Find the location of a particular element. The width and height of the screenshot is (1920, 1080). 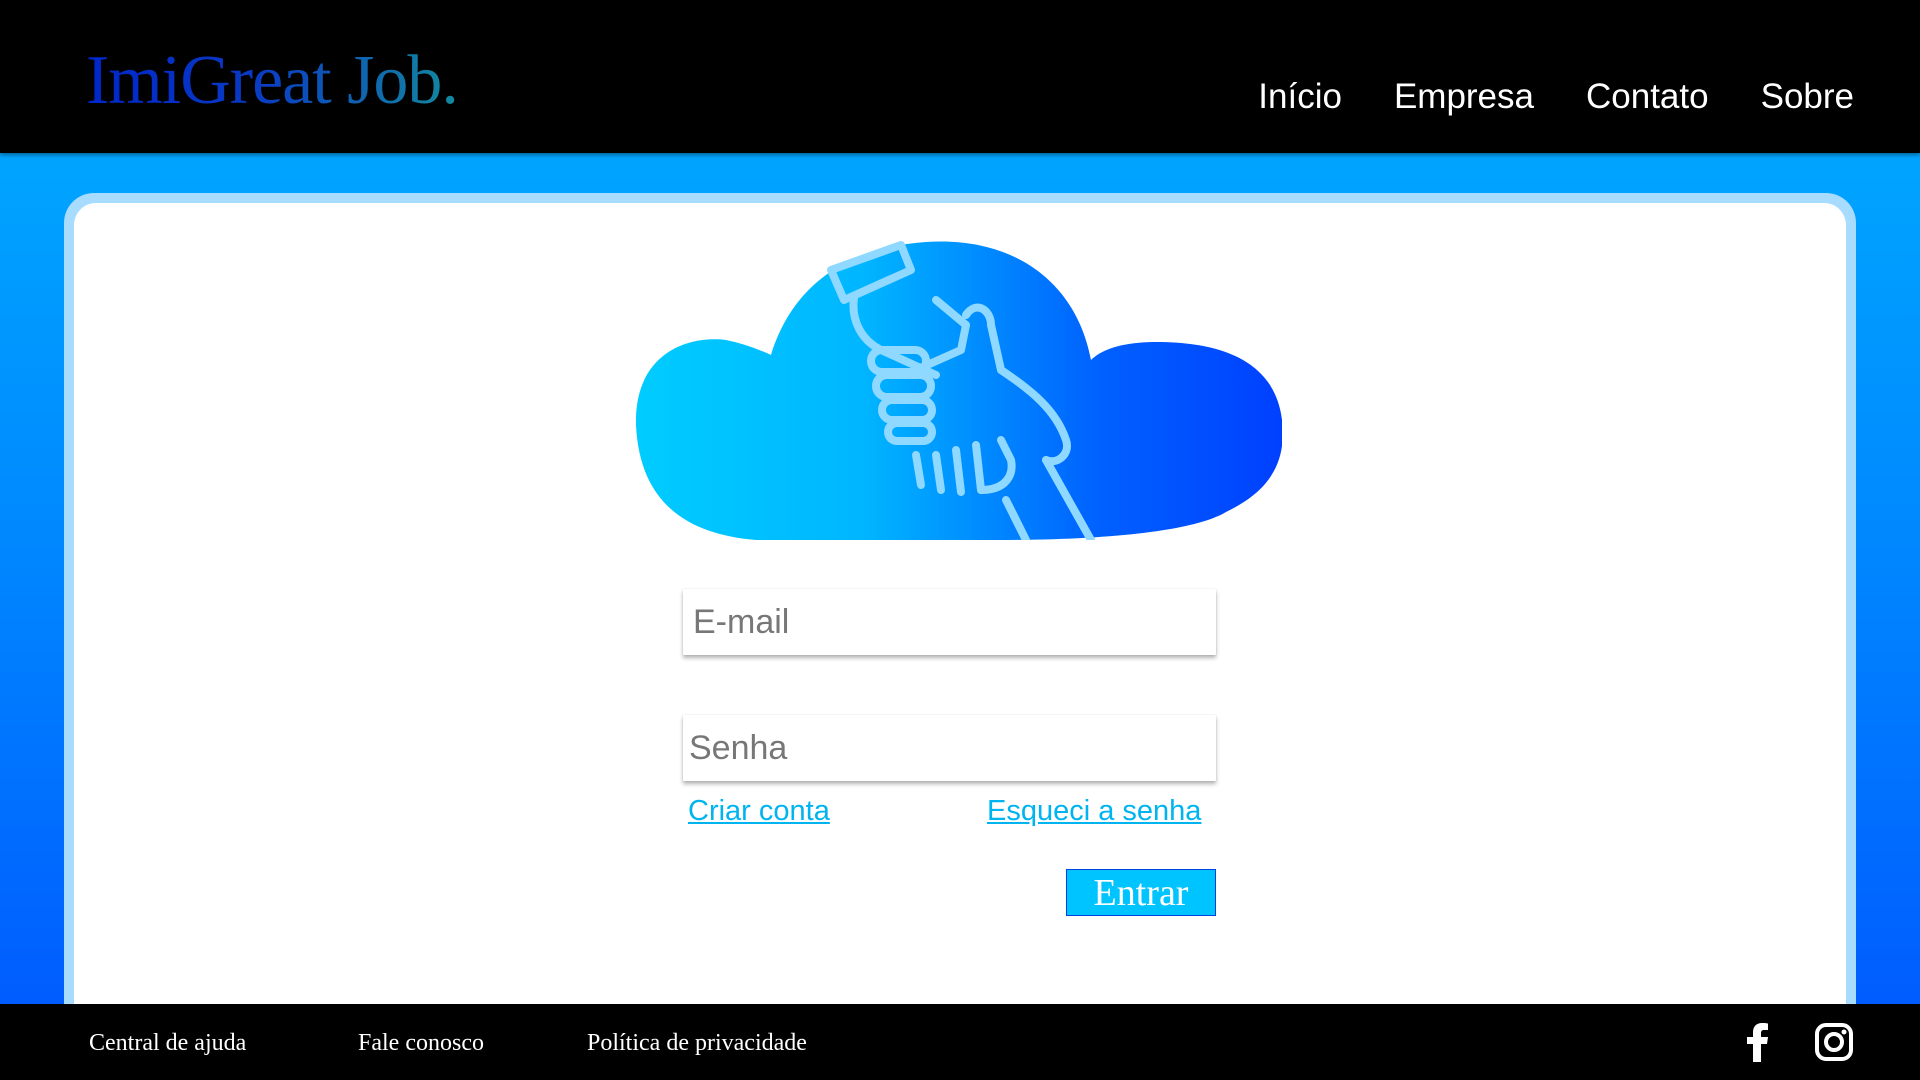

cloud-handshake-icon is located at coordinates (959, 390).